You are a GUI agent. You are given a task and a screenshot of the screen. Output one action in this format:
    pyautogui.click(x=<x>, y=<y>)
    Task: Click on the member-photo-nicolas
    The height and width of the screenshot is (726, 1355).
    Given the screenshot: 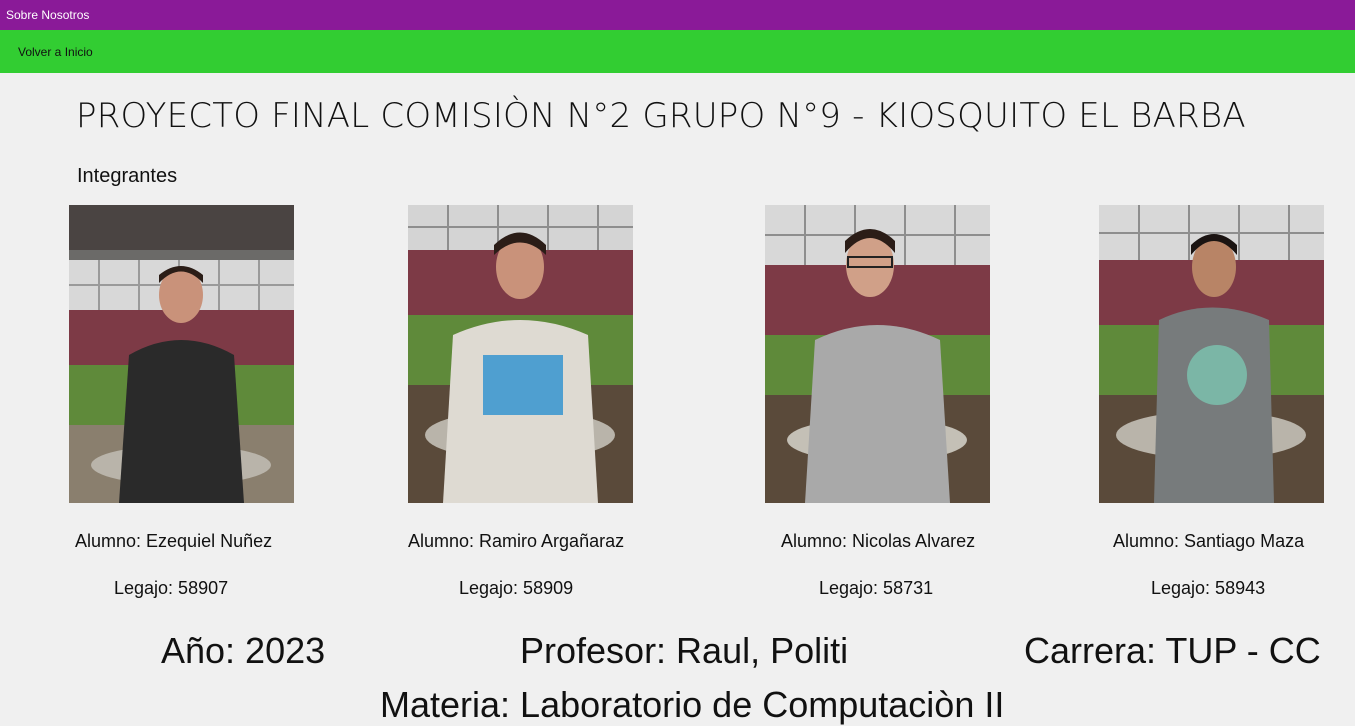 What is the action you would take?
    pyautogui.click(x=877, y=354)
    